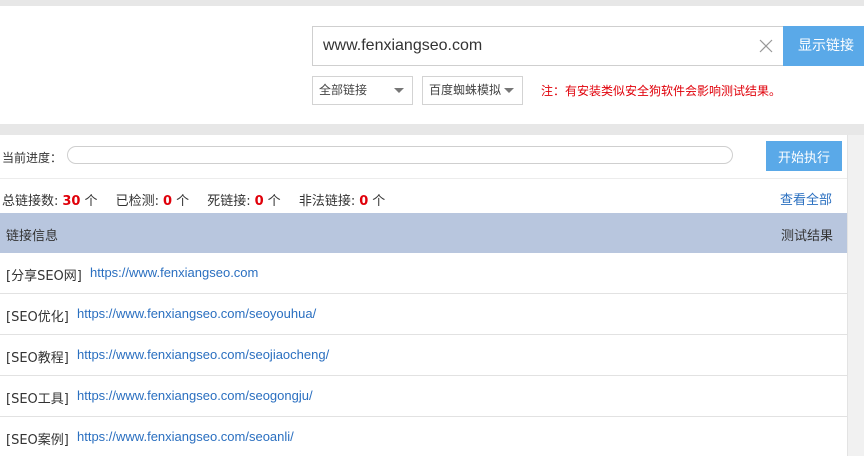 The height and width of the screenshot is (456, 864). I want to click on start-button: 开始执行, so click(804, 156).